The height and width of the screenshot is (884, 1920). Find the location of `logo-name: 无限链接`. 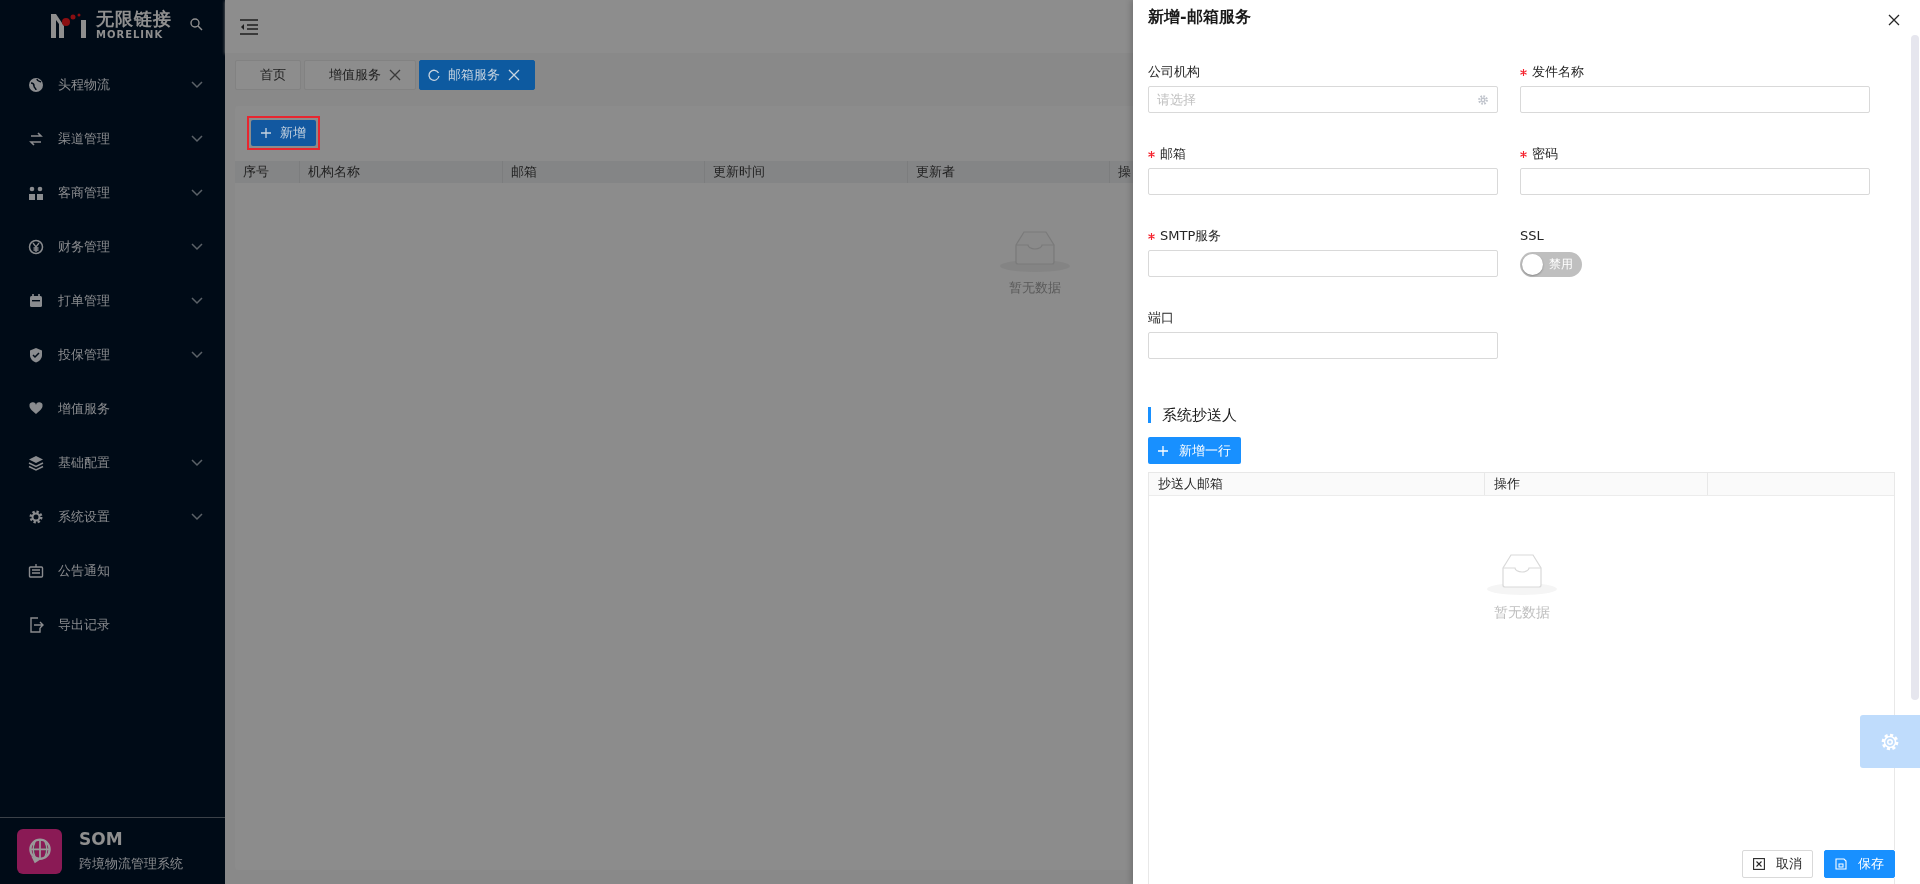

logo-name: 无限链接 is located at coordinates (134, 19).